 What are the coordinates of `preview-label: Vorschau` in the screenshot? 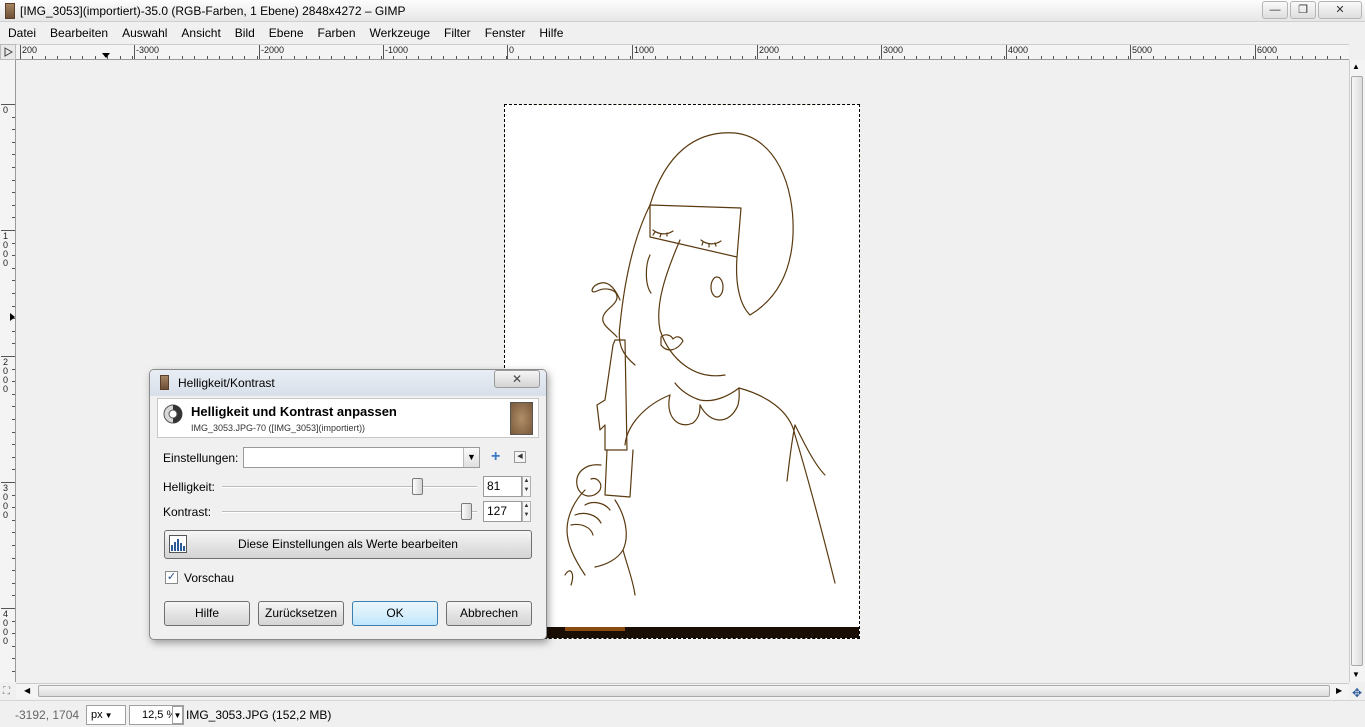 It's located at (209, 578).